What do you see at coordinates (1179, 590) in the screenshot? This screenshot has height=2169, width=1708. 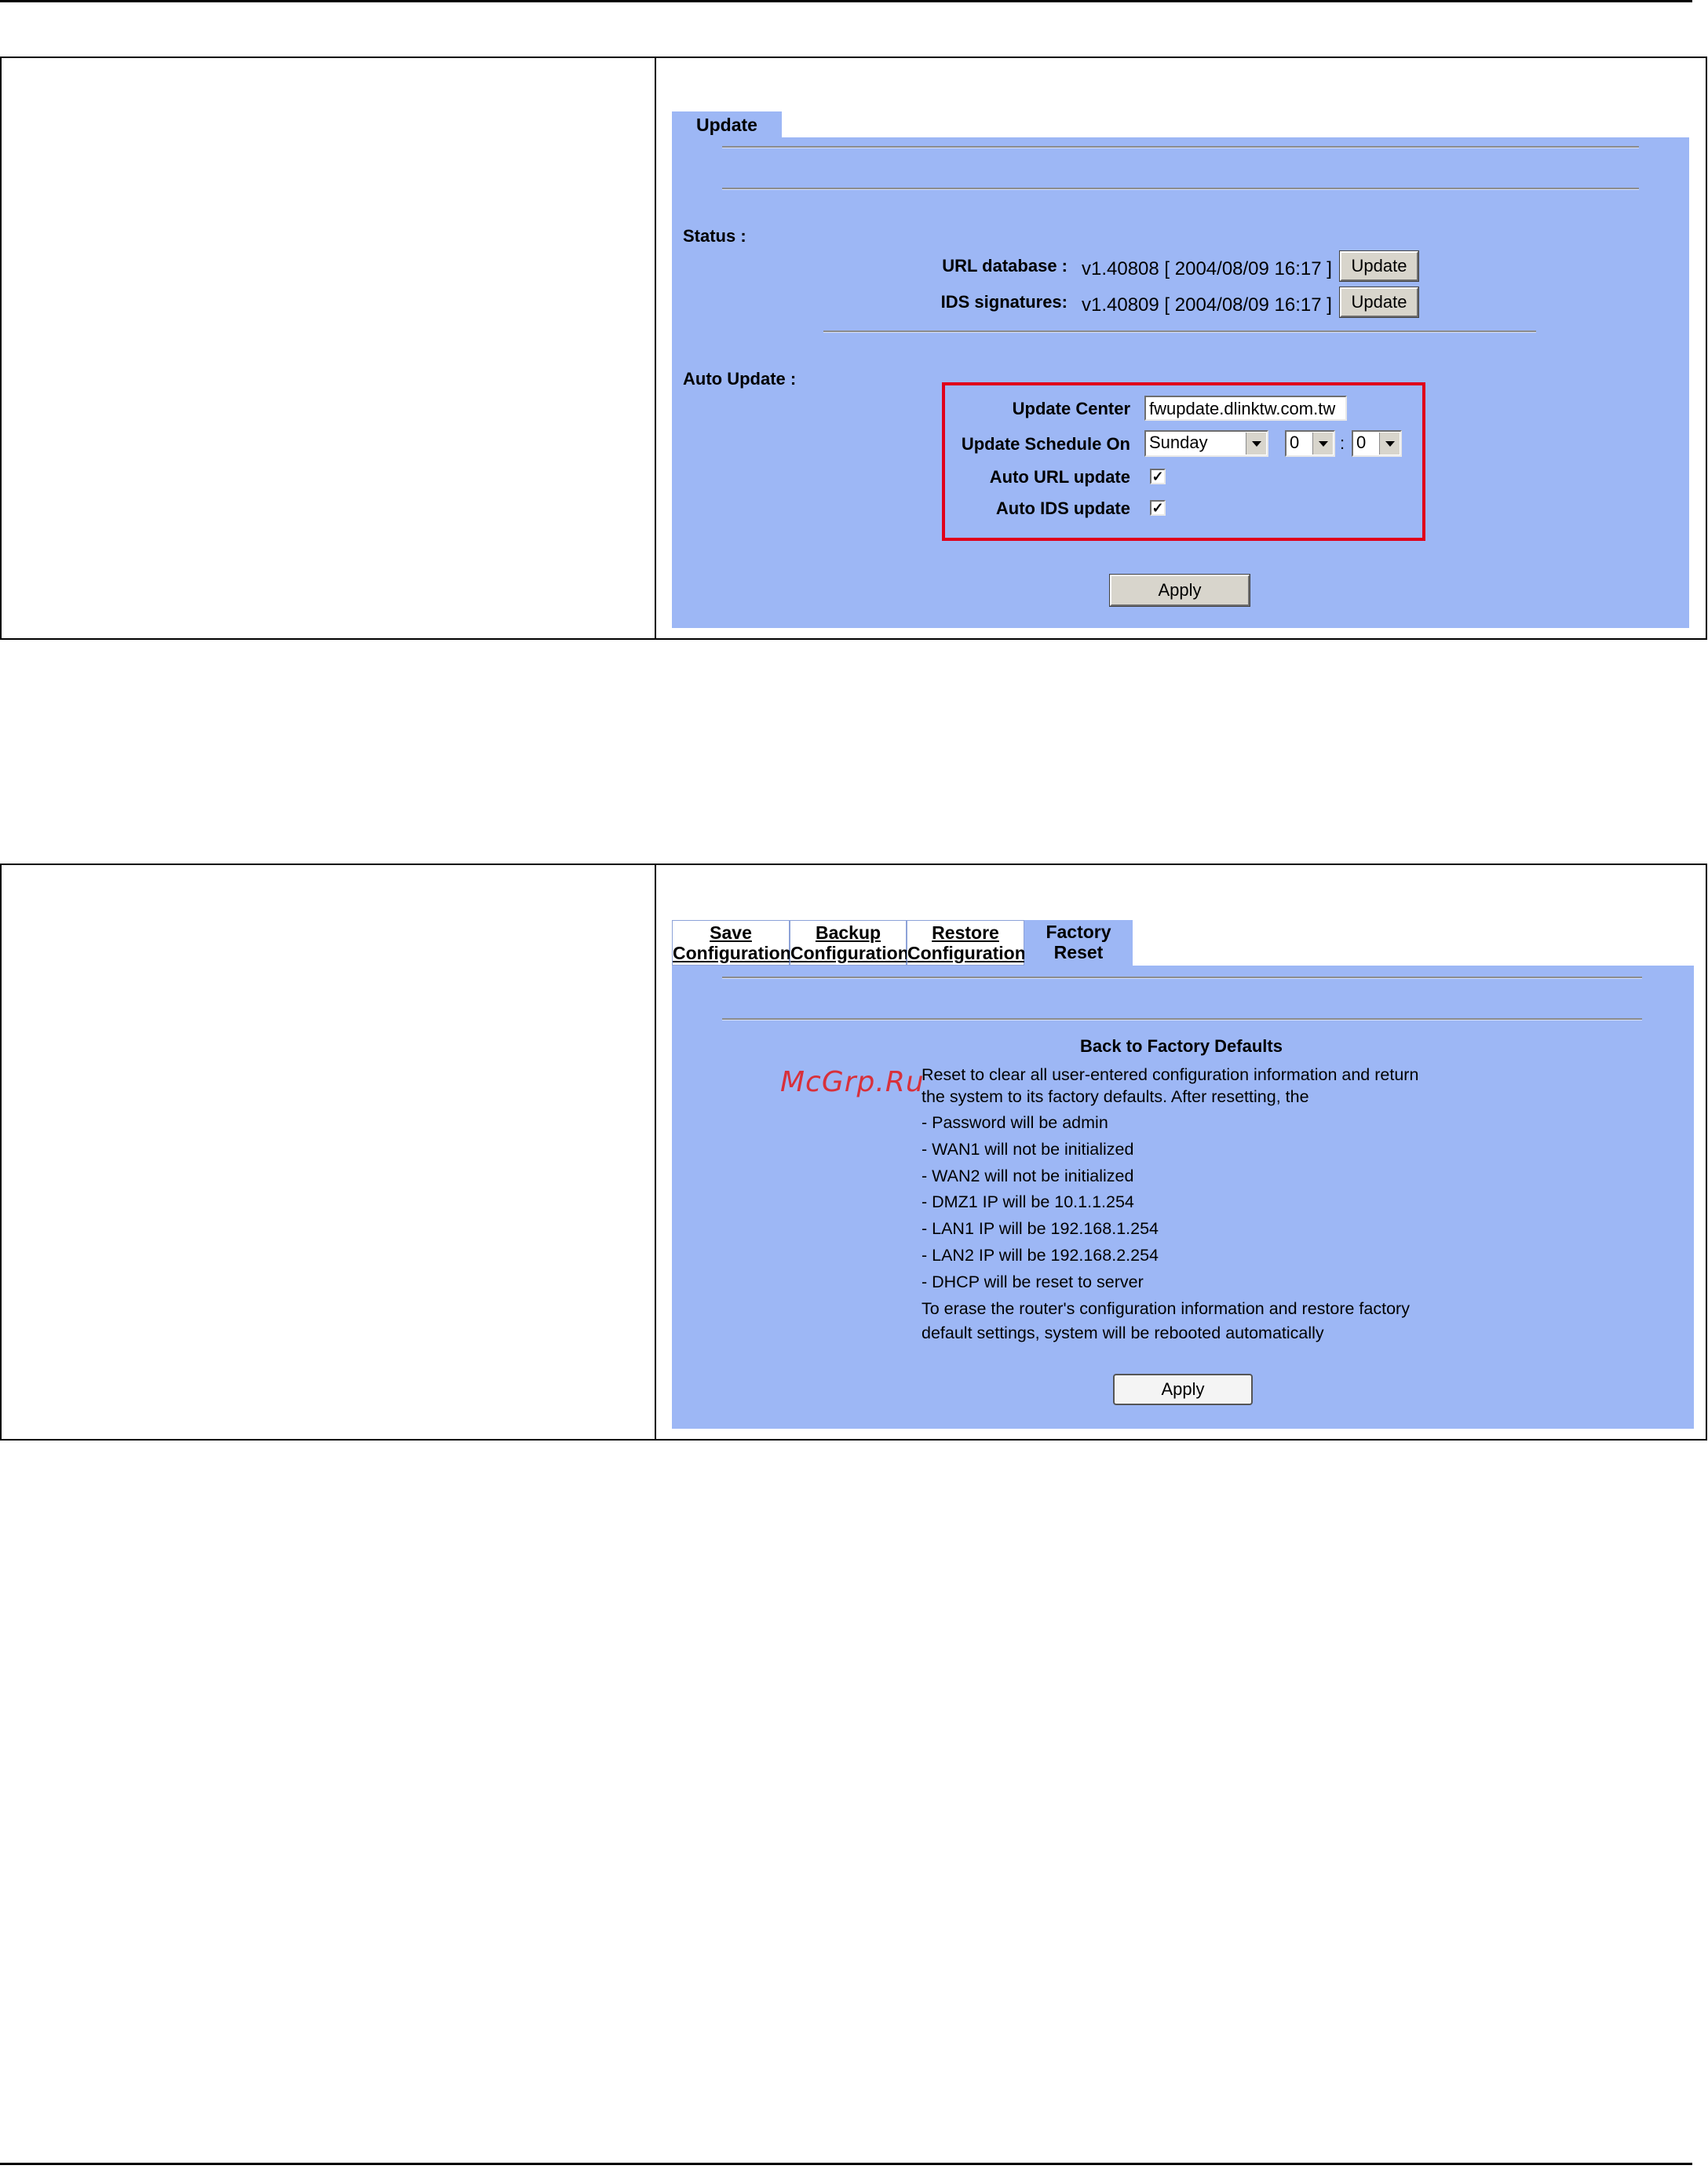 I see `apply-button: Apply` at bounding box center [1179, 590].